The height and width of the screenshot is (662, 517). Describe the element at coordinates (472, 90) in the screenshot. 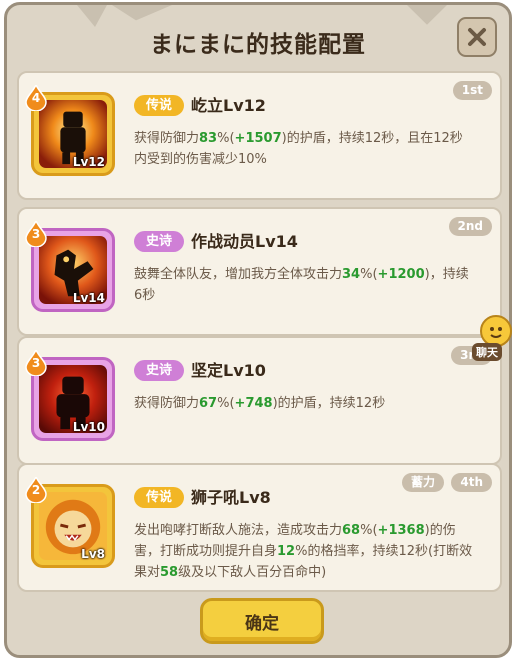

I see `order-badge: 1st` at that location.